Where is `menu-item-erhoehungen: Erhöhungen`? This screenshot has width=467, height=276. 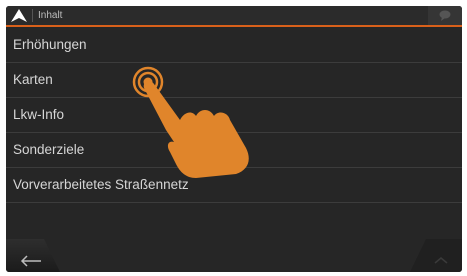
menu-item-erhoehungen: Erhöhungen is located at coordinates (234, 45).